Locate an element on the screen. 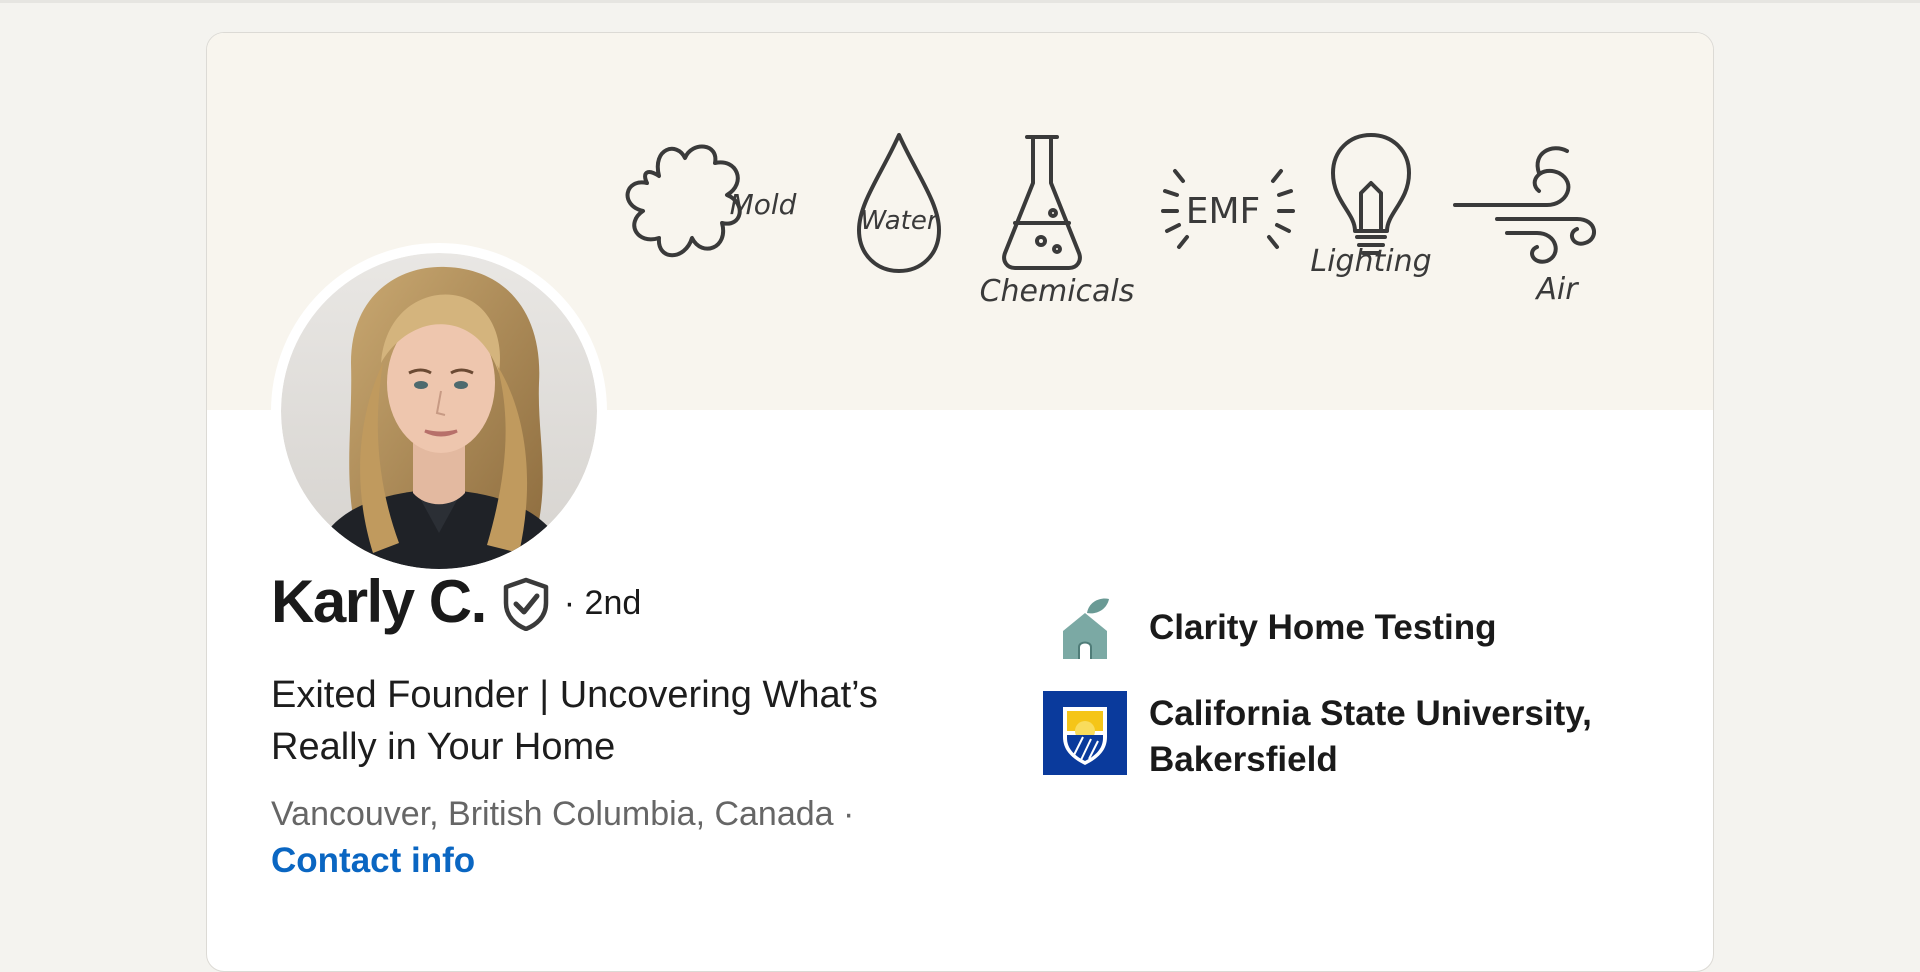 The height and width of the screenshot is (972, 1920). water-drop-icon is located at coordinates (899, 203).